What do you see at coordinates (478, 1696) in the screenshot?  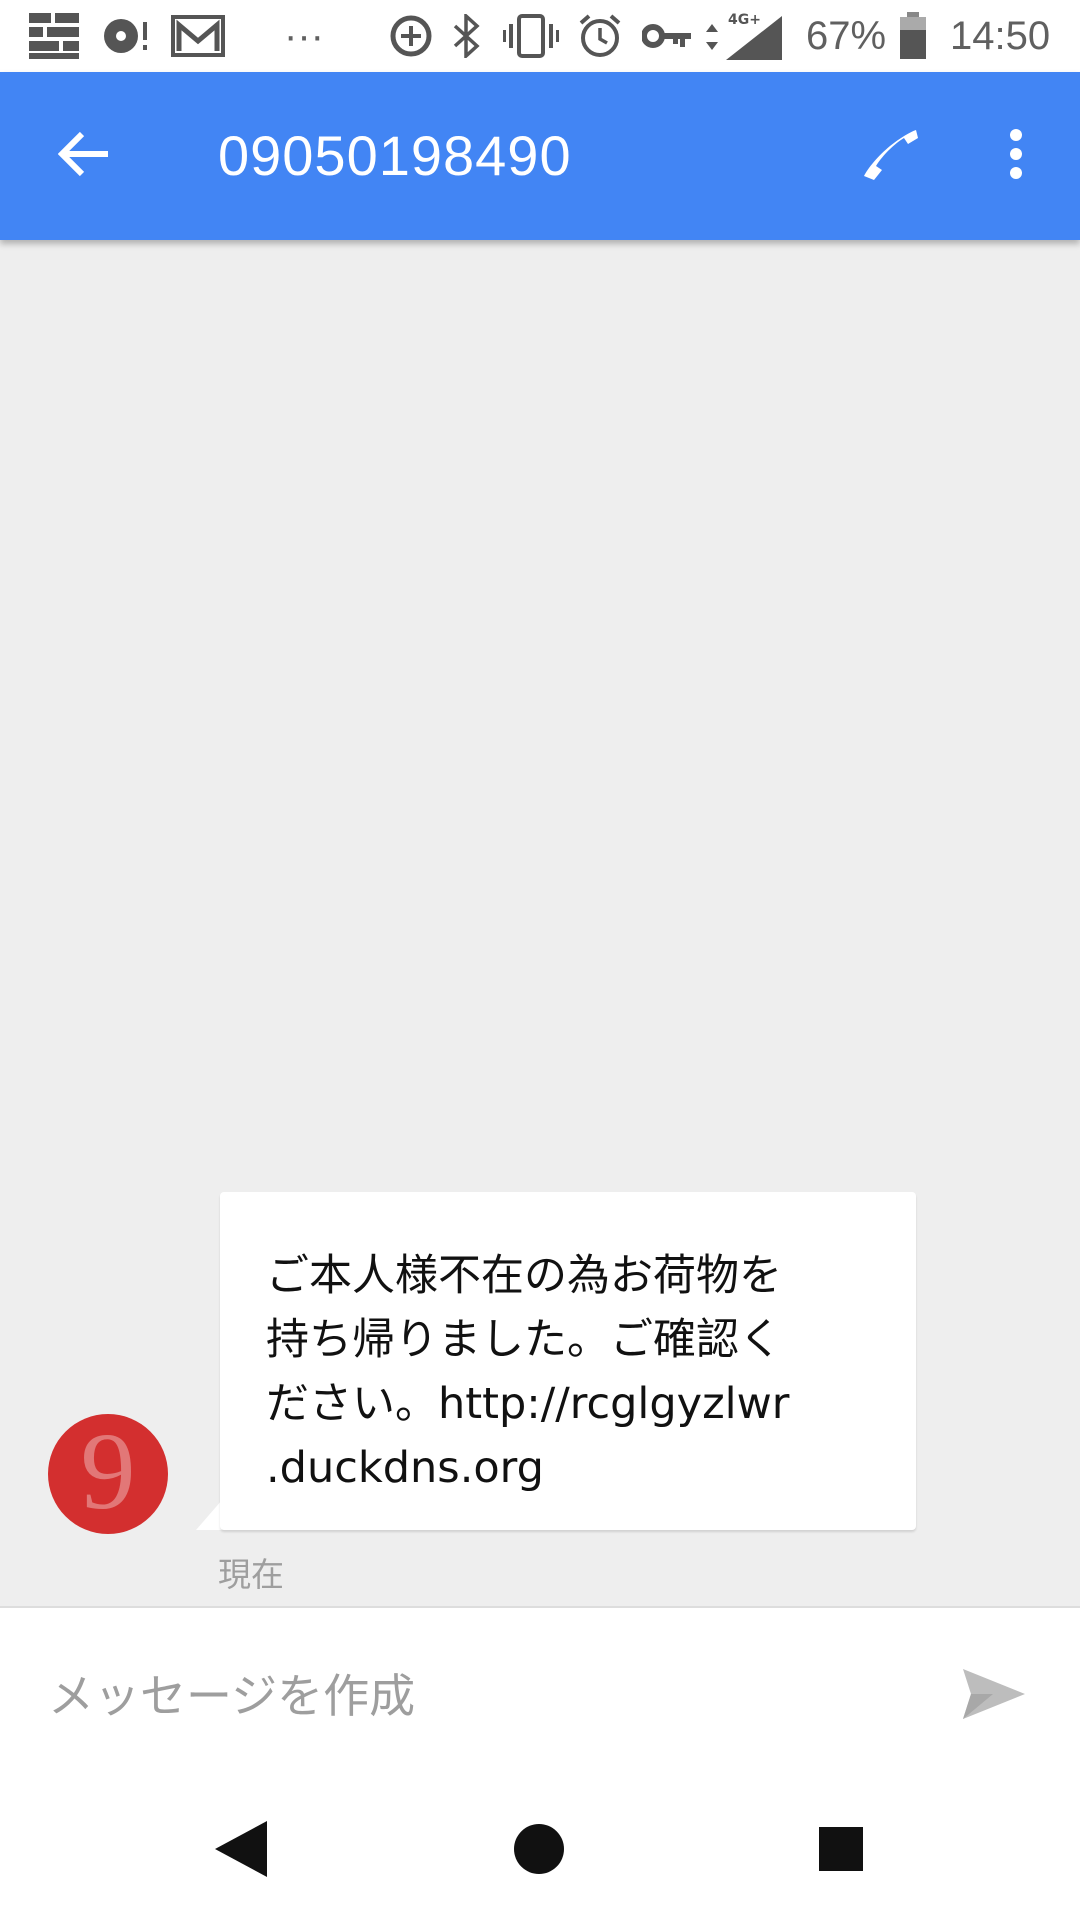 I see `message-input` at bounding box center [478, 1696].